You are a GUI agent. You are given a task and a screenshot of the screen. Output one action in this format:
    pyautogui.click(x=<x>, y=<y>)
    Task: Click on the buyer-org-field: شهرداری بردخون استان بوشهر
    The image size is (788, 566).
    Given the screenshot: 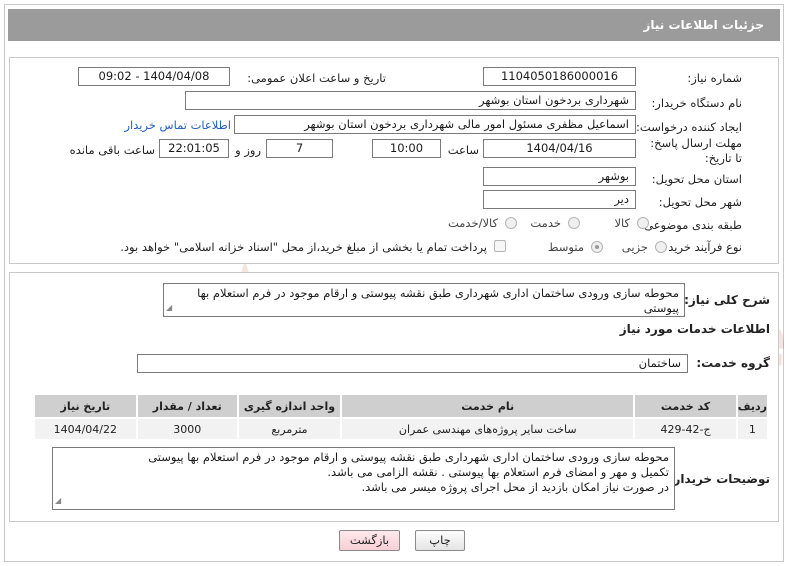 What is the action you would take?
    pyautogui.click(x=410, y=100)
    